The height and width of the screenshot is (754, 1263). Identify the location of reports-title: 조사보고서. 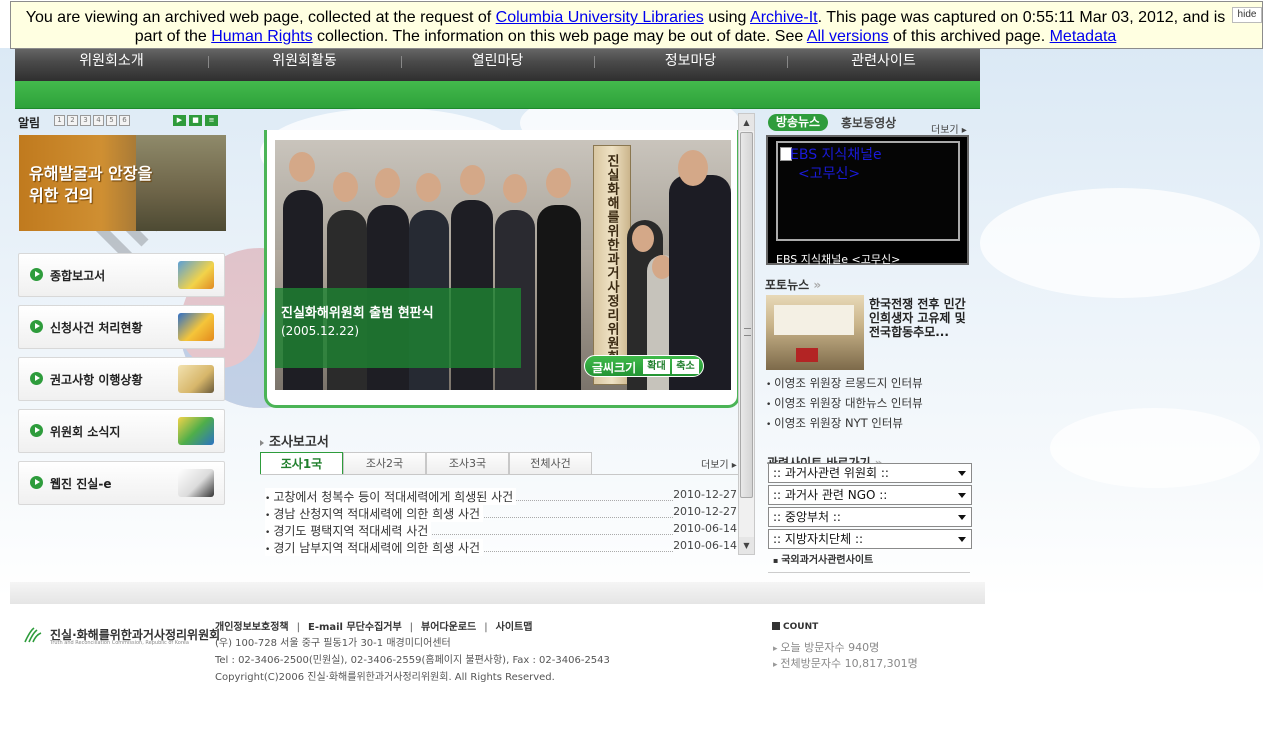
(294, 440).